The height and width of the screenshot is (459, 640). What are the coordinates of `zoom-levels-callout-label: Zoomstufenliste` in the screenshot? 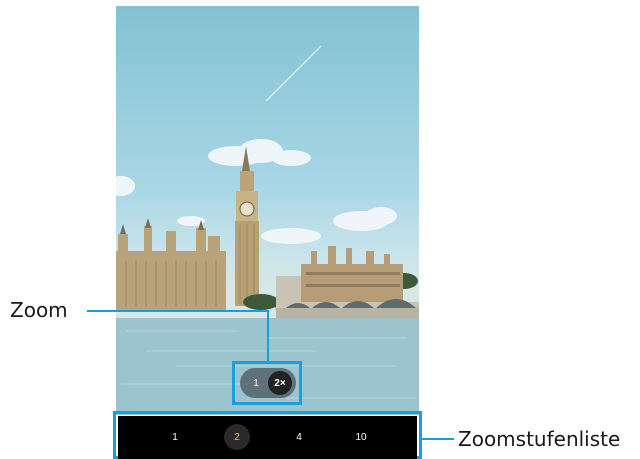 It's located at (539, 439).